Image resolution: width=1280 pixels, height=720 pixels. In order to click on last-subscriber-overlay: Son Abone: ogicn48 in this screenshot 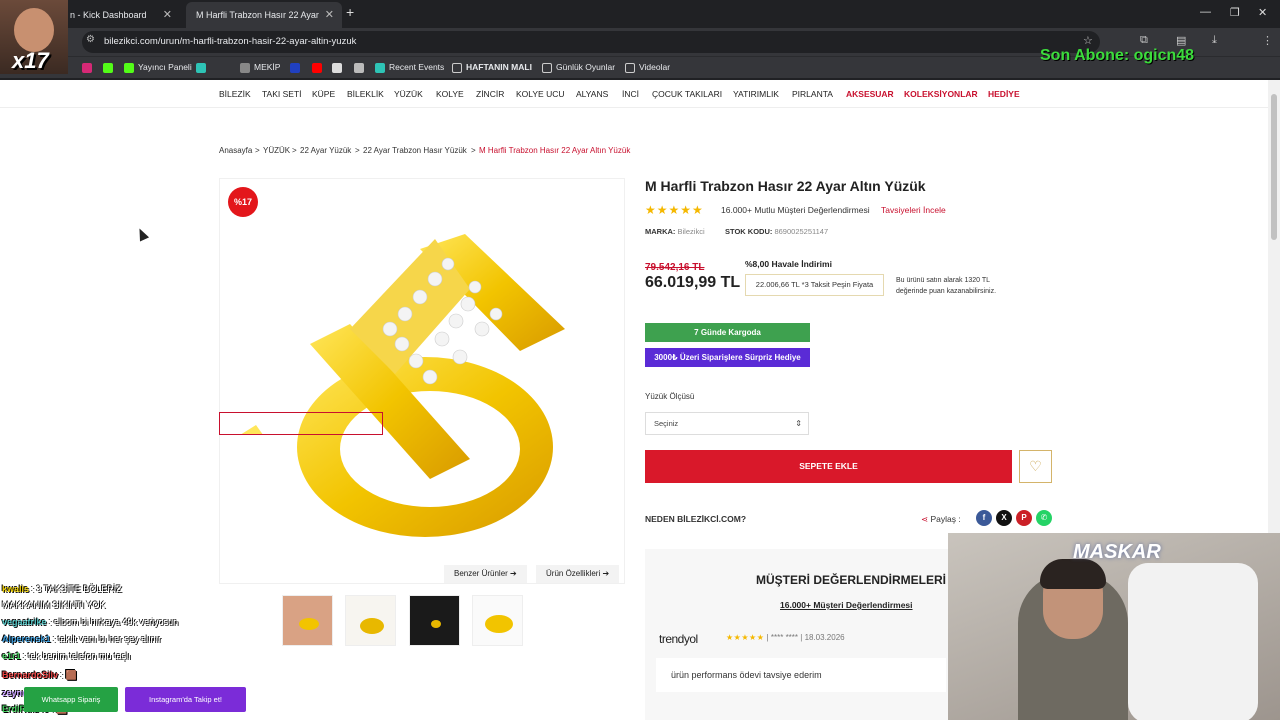, I will do `click(1117, 55)`.